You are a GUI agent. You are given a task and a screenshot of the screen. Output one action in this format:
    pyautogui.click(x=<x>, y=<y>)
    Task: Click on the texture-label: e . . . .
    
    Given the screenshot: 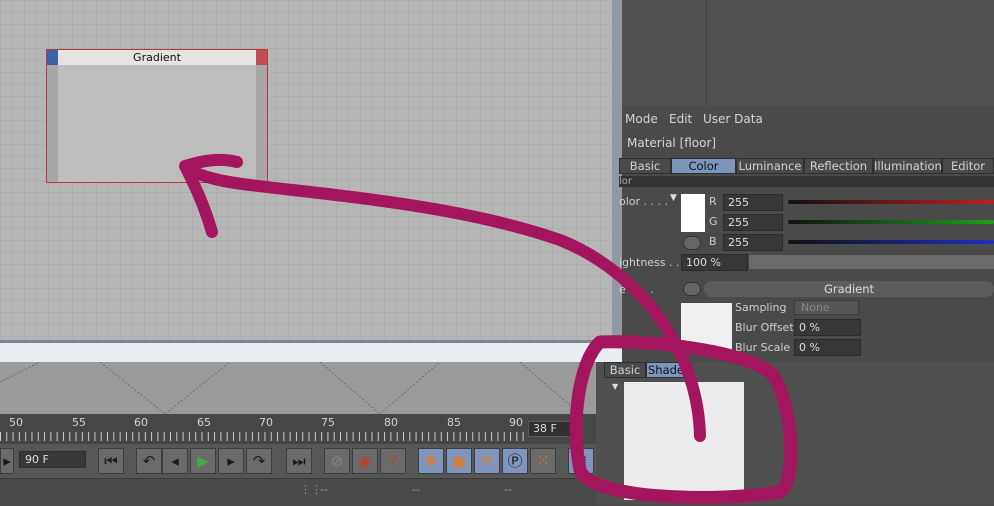 What is the action you would take?
    pyautogui.click(x=636, y=289)
    